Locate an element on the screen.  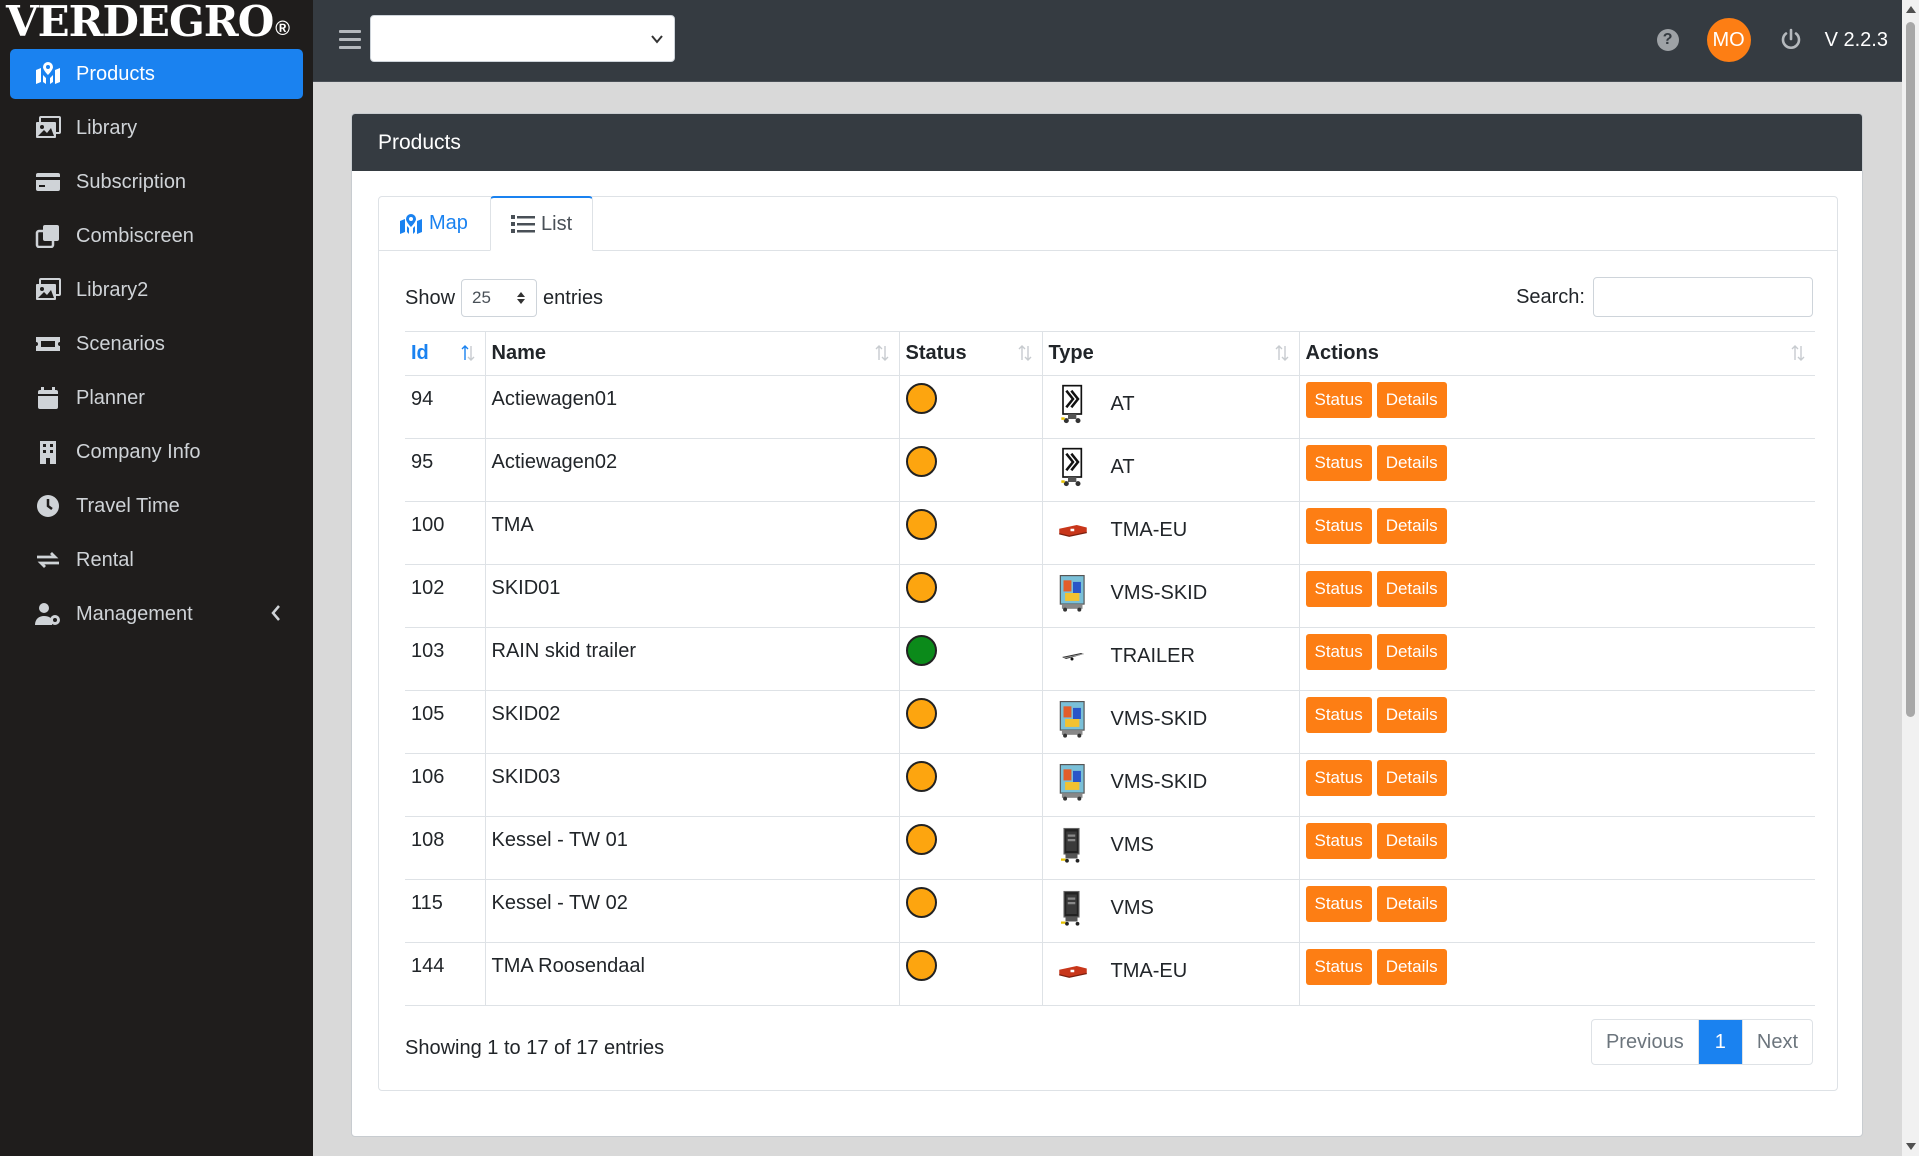
table-search: Search: is located at coordinates (1664, 297).